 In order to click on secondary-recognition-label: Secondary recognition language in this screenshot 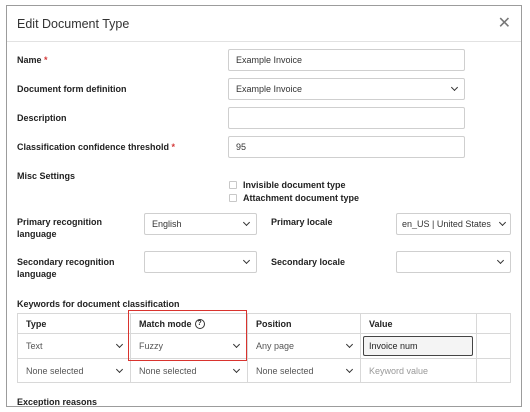, I will do `click(66, 268)`.